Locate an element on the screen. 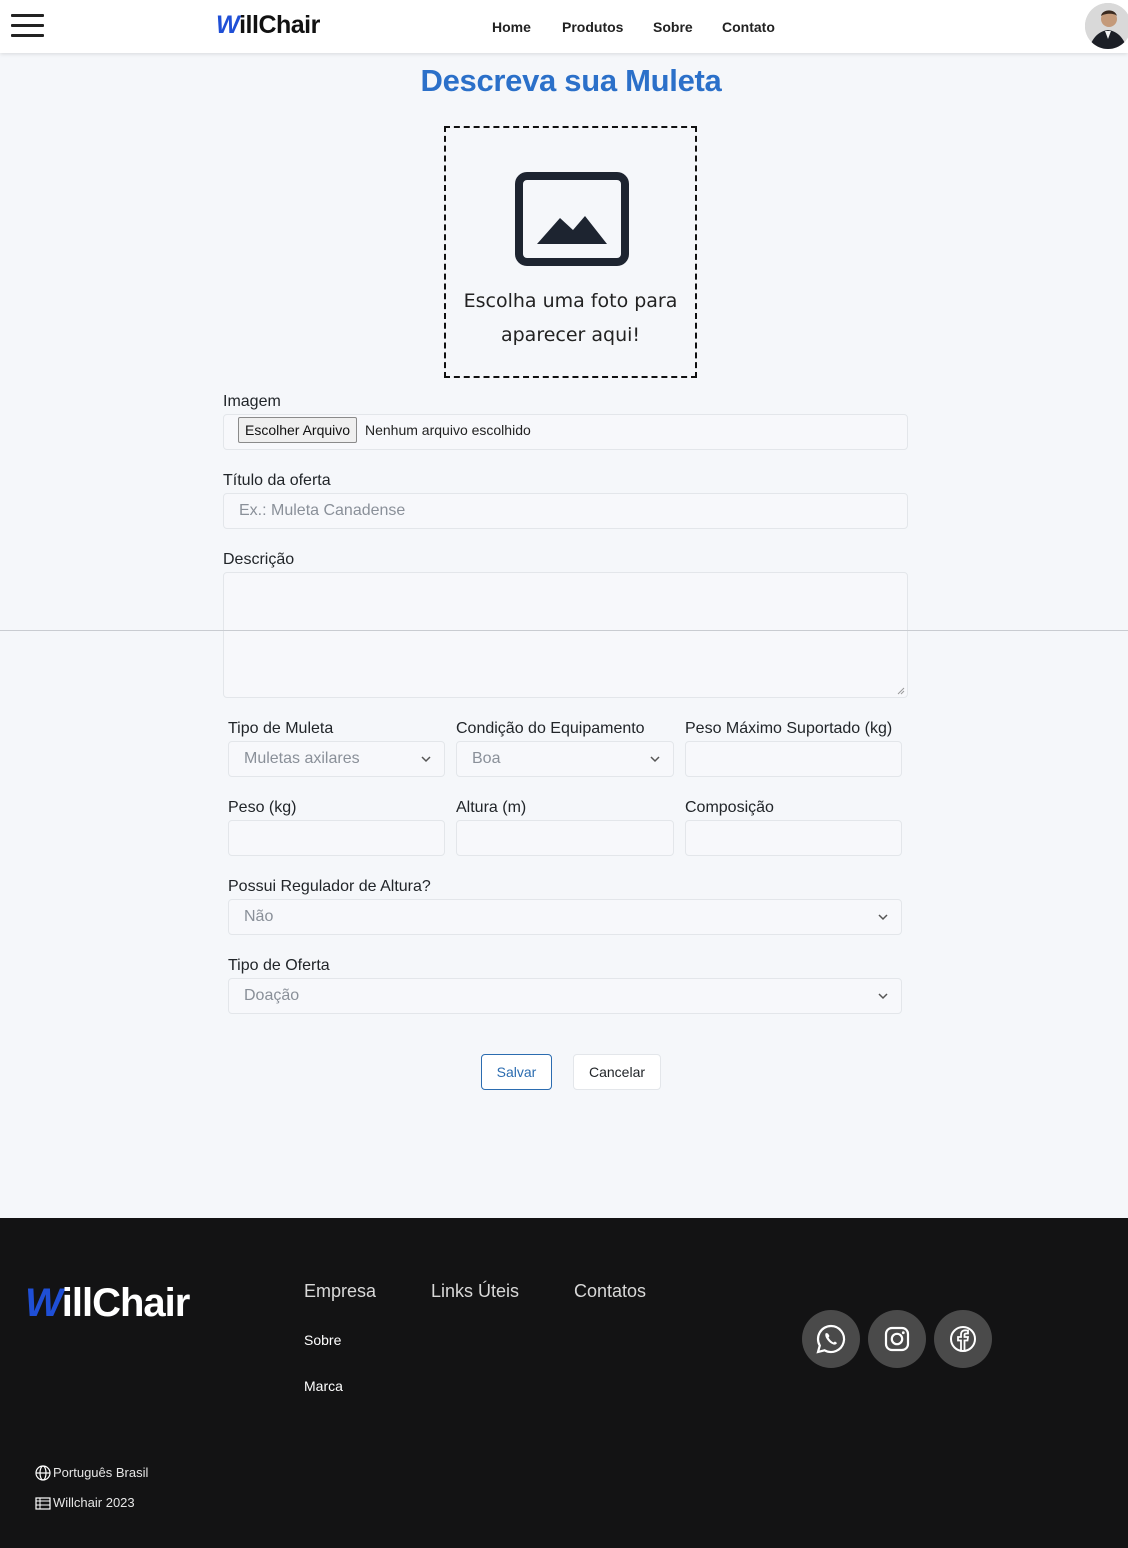 This screenshot has width=1128, height=1548. hamburger-menu-icon is located at coordinates (27, 25).